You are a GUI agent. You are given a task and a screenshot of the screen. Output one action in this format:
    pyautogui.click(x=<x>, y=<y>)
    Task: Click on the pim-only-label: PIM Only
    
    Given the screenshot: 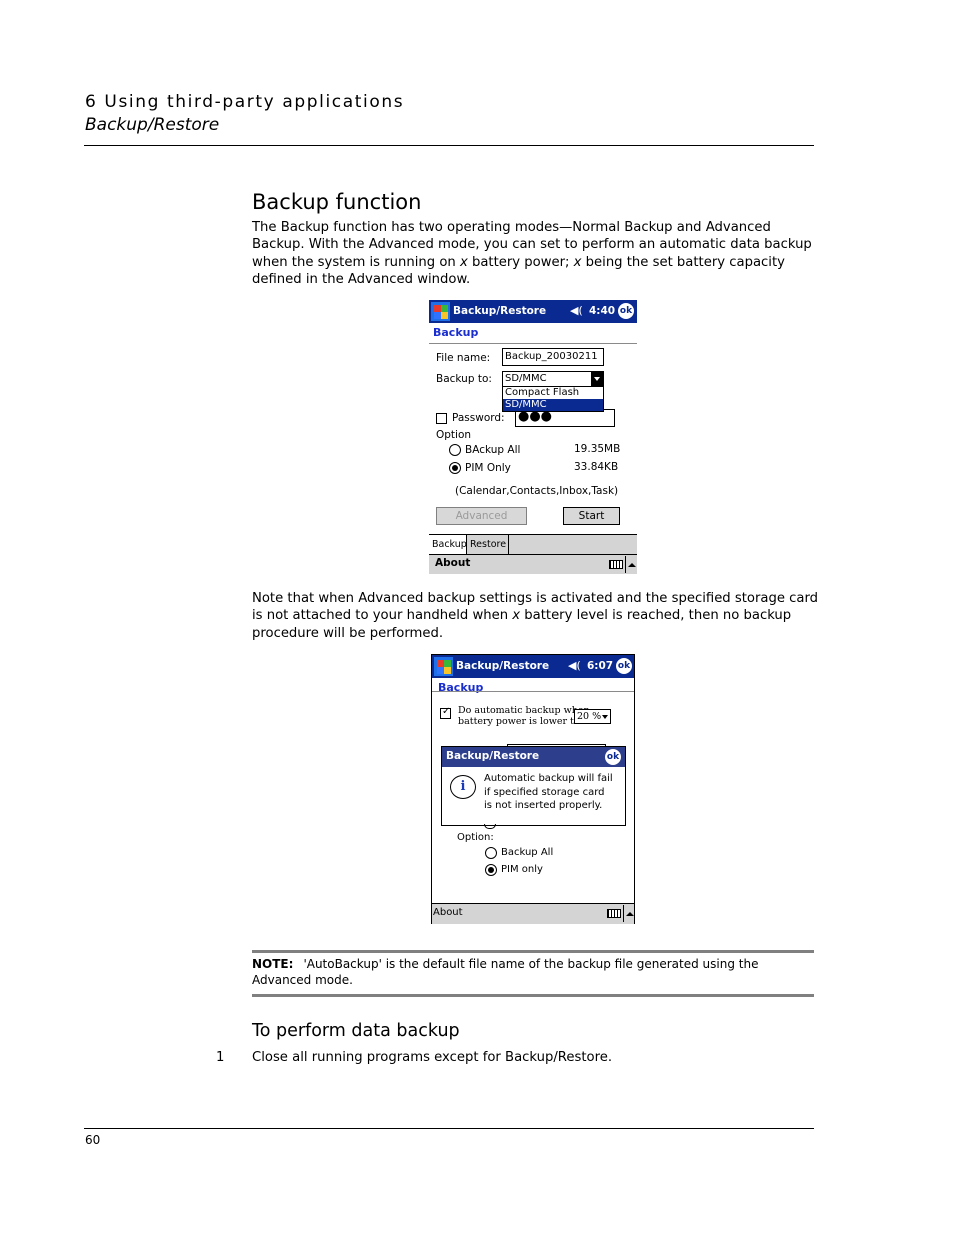 What is the action you would take?
    pyautogui.click(x=488, y=468)
    